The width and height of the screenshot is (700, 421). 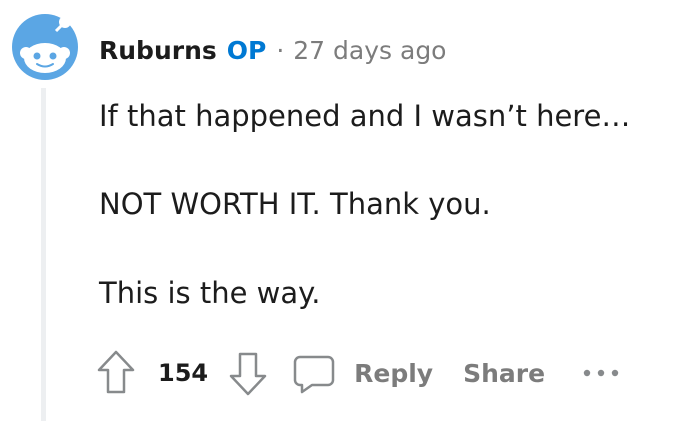 I want to click on upvote-button, so click(x=116, y=373).